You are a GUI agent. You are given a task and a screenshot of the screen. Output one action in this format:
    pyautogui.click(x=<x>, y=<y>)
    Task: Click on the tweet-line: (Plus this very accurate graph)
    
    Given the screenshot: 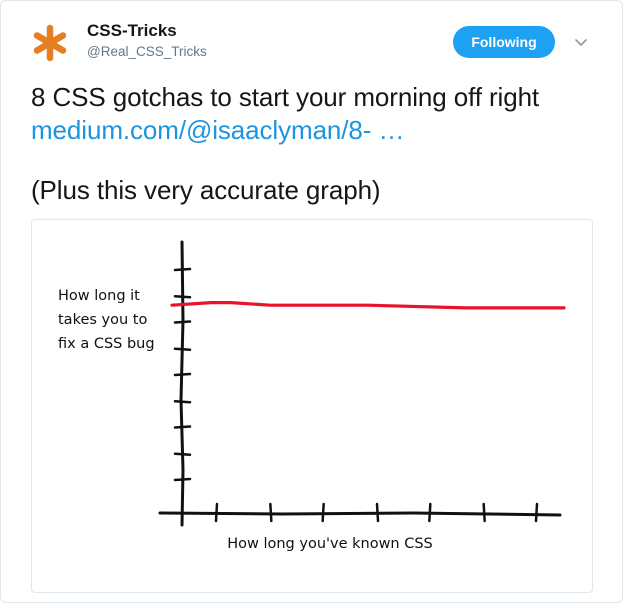 What is the action you would take?
    pyautogui.click(x=206, y=190)
    